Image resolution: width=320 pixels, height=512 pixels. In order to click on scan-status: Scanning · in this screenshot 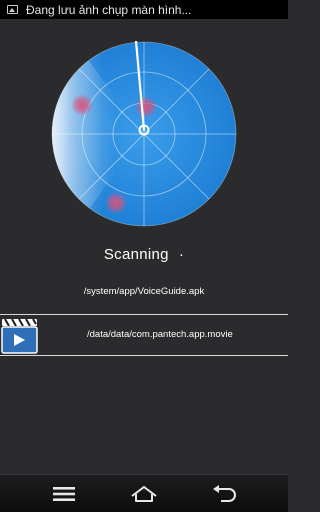, I will do `click(144, 254)`.